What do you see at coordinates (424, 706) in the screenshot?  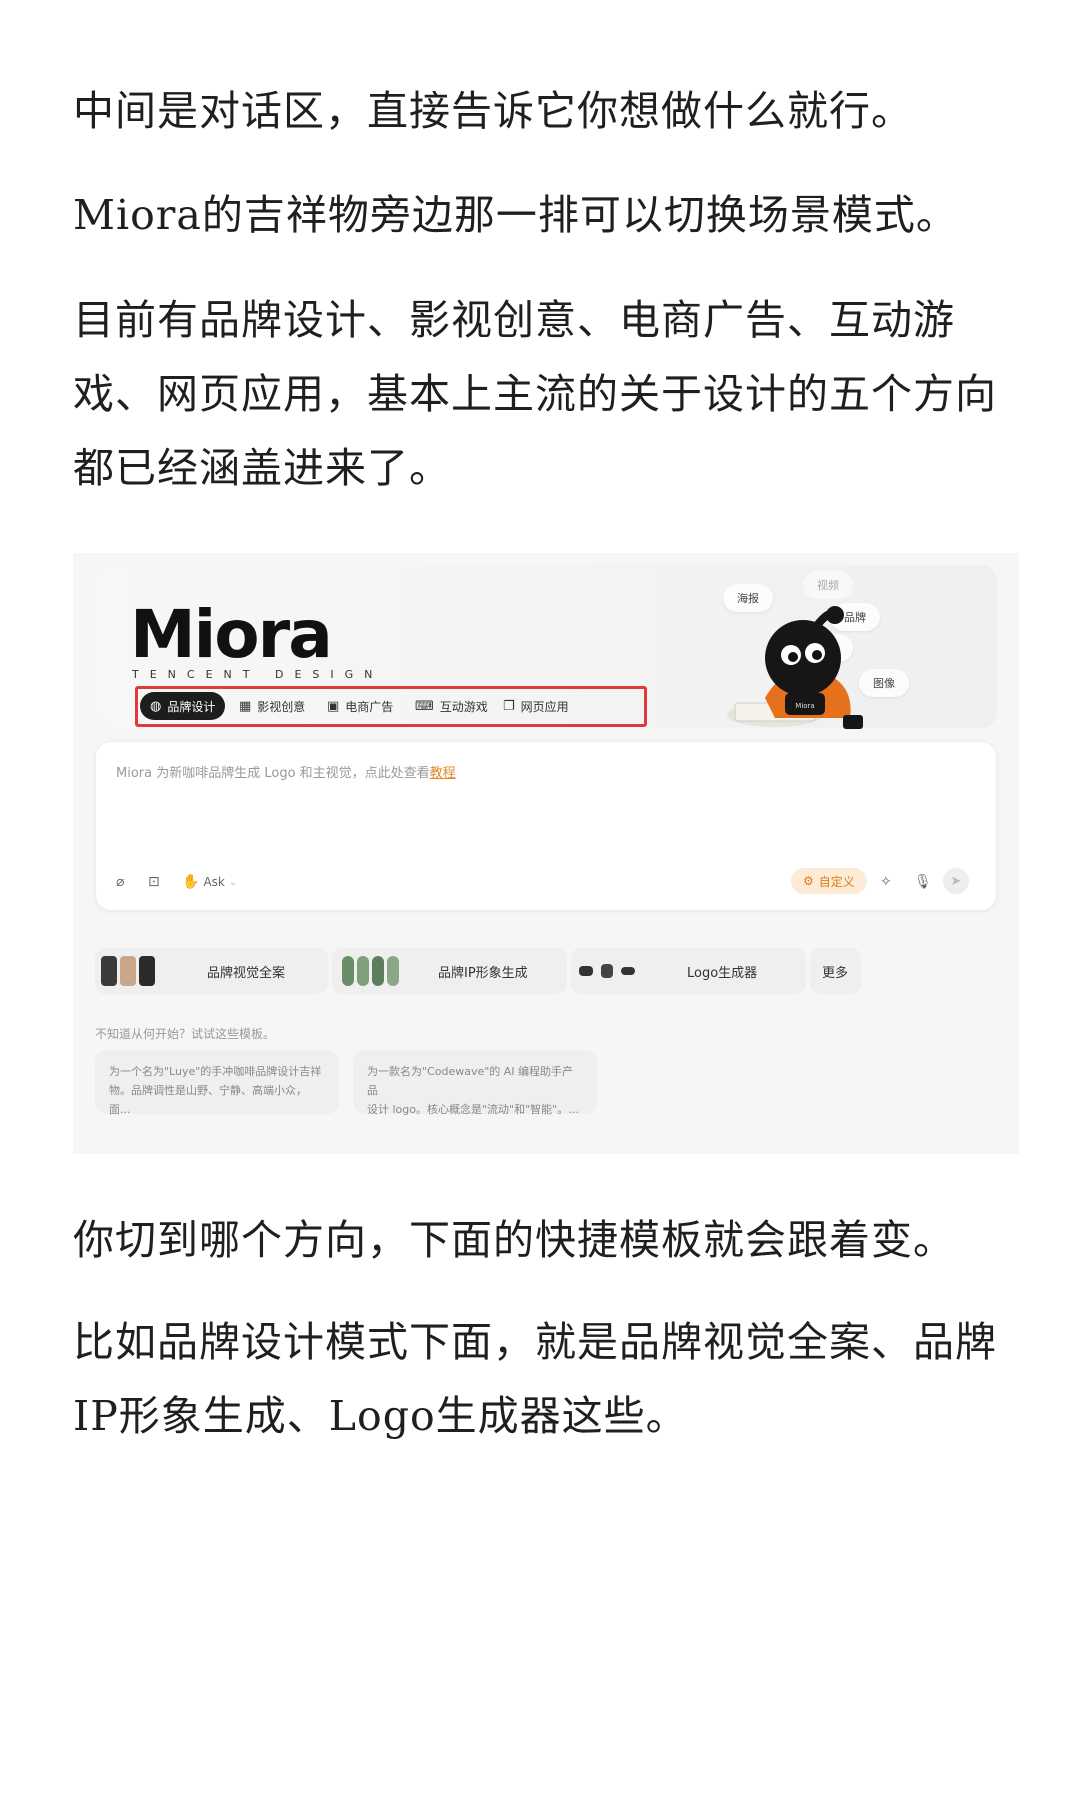 I see `gamepad-icon: ⌨` at bounding box center [424, 706].